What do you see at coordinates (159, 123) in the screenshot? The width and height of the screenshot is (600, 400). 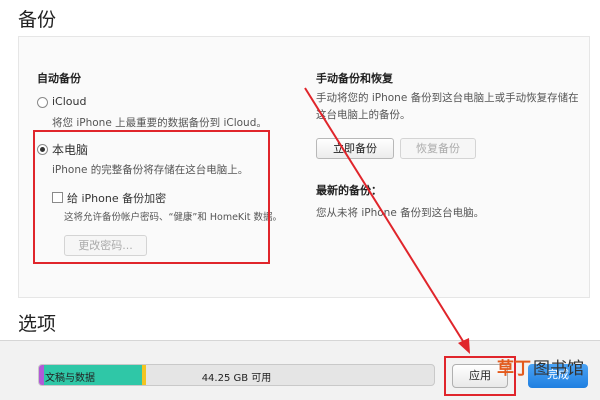 I see `icloud-description: 将您 iPhone 上最重要的数据备份到 iCloud。` at bounding box center [159, 123].